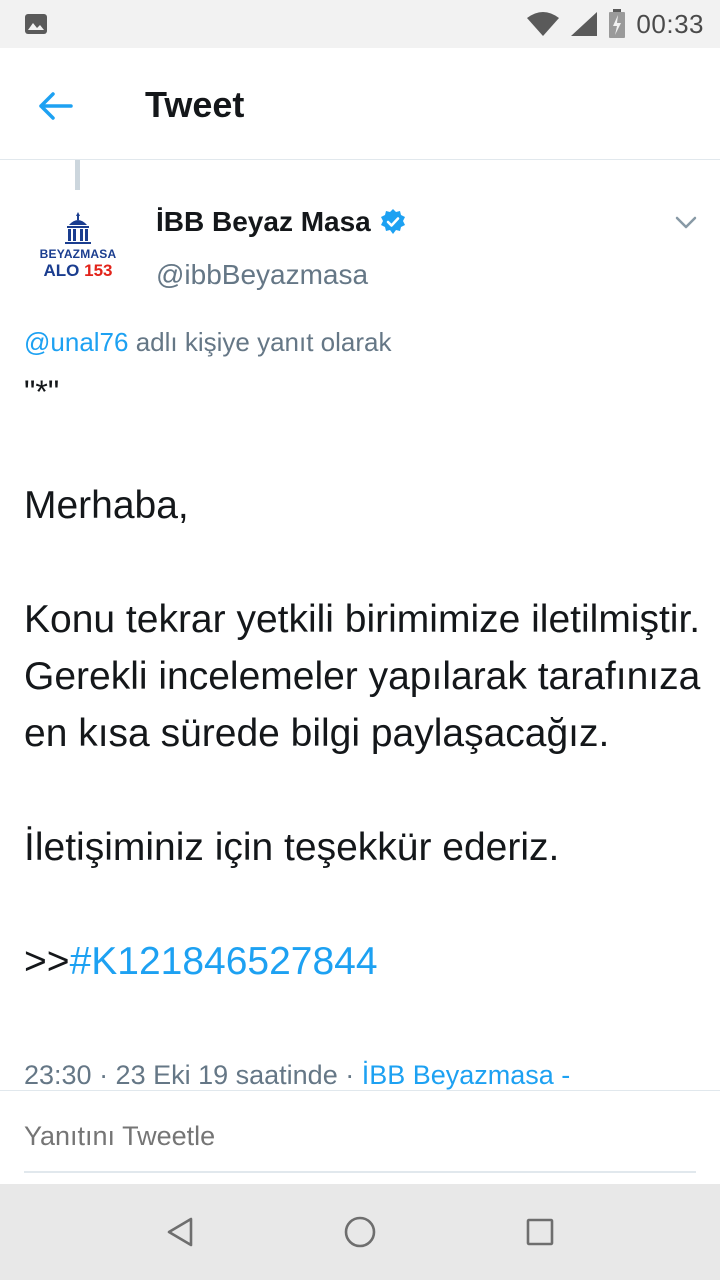 Image resolution: width=720 pixels, height=1280 pixels. What do you see at coordinates (617, 23) in the screenshot?
I see `battery-icon` at bounding box center [617, 23].